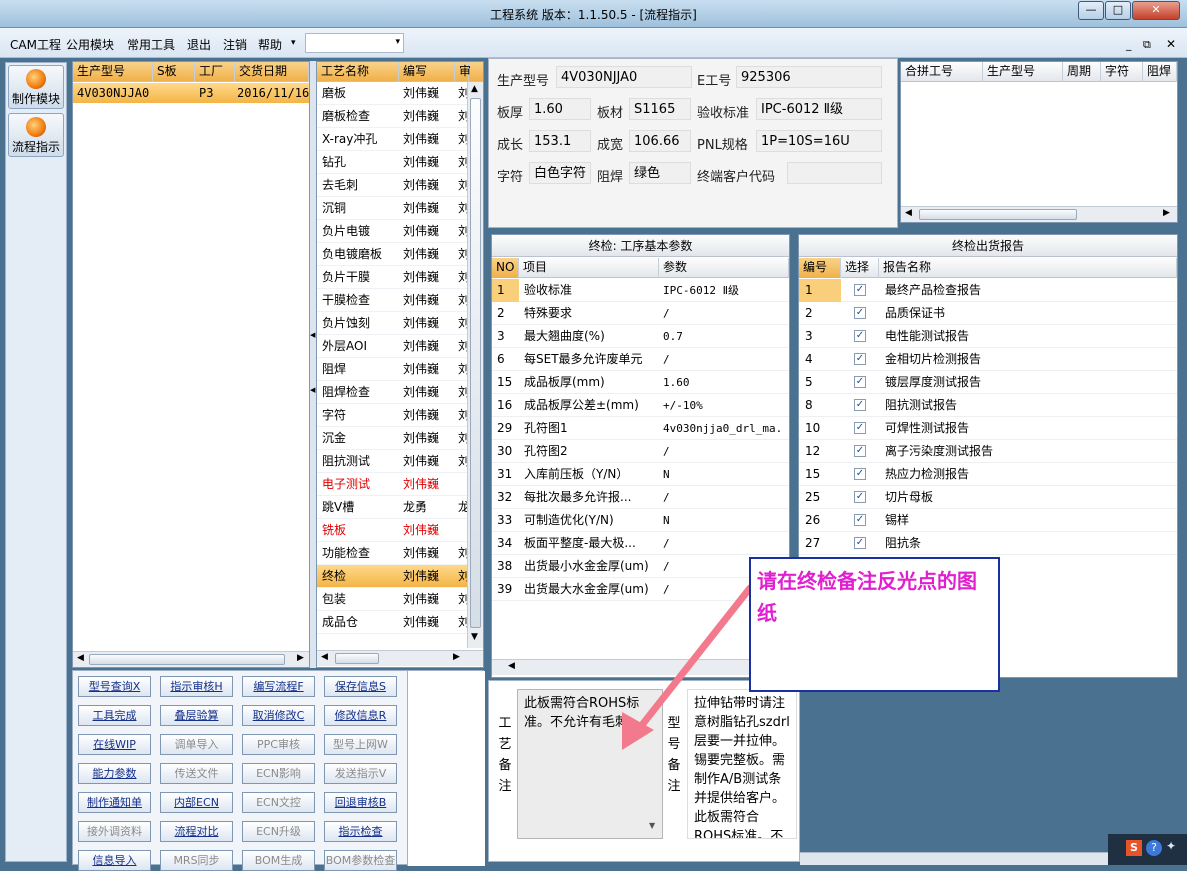 The image size is (1187, 871). I want to click on action-button: 取消修改C, so click(278, 715).